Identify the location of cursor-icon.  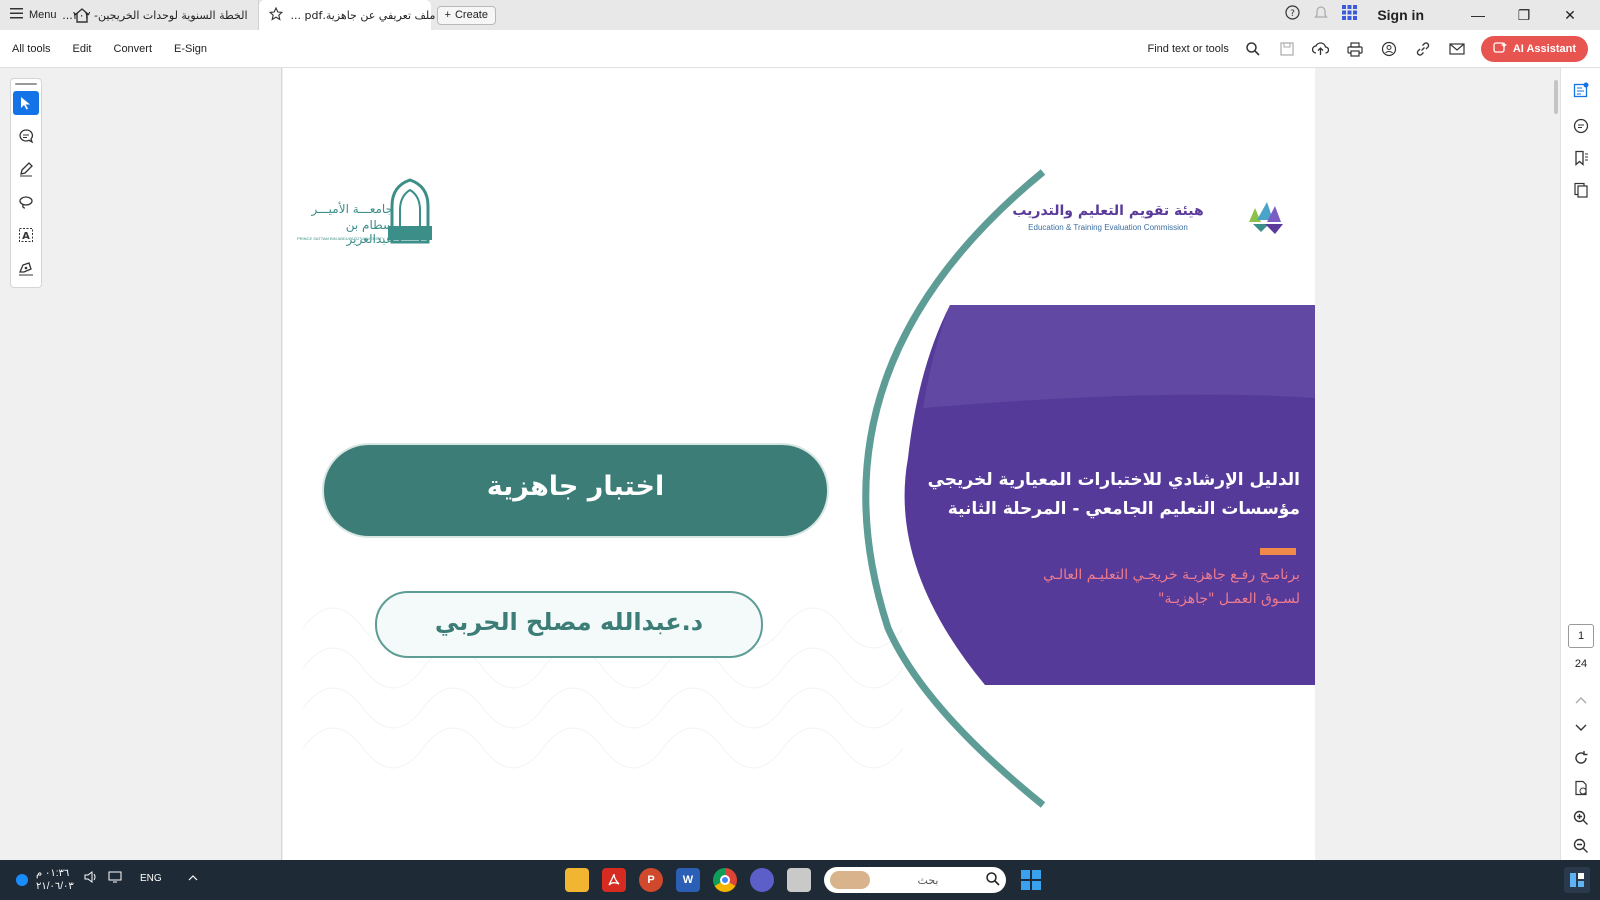
(25, 103).